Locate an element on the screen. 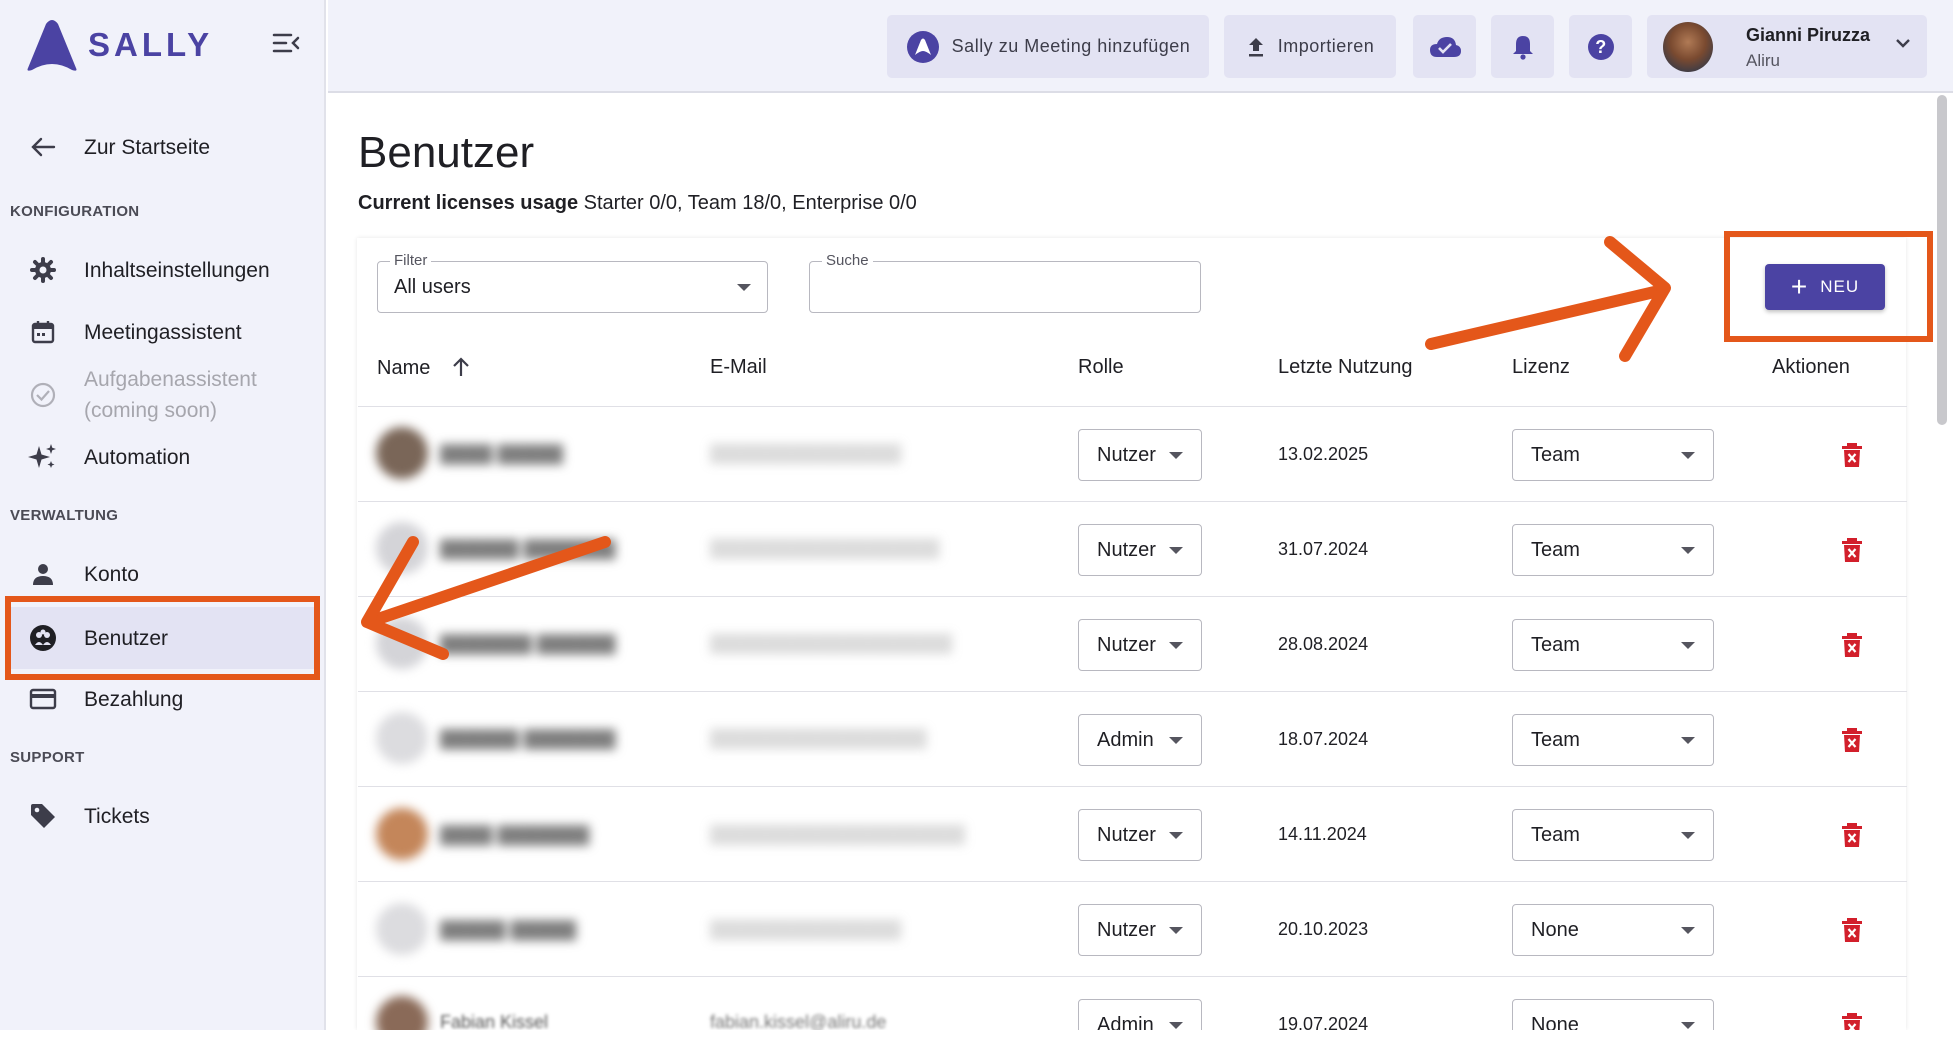 The image size is (1953, 1048). nav-label: Meetingassistent is located at coordinates (163, 332).